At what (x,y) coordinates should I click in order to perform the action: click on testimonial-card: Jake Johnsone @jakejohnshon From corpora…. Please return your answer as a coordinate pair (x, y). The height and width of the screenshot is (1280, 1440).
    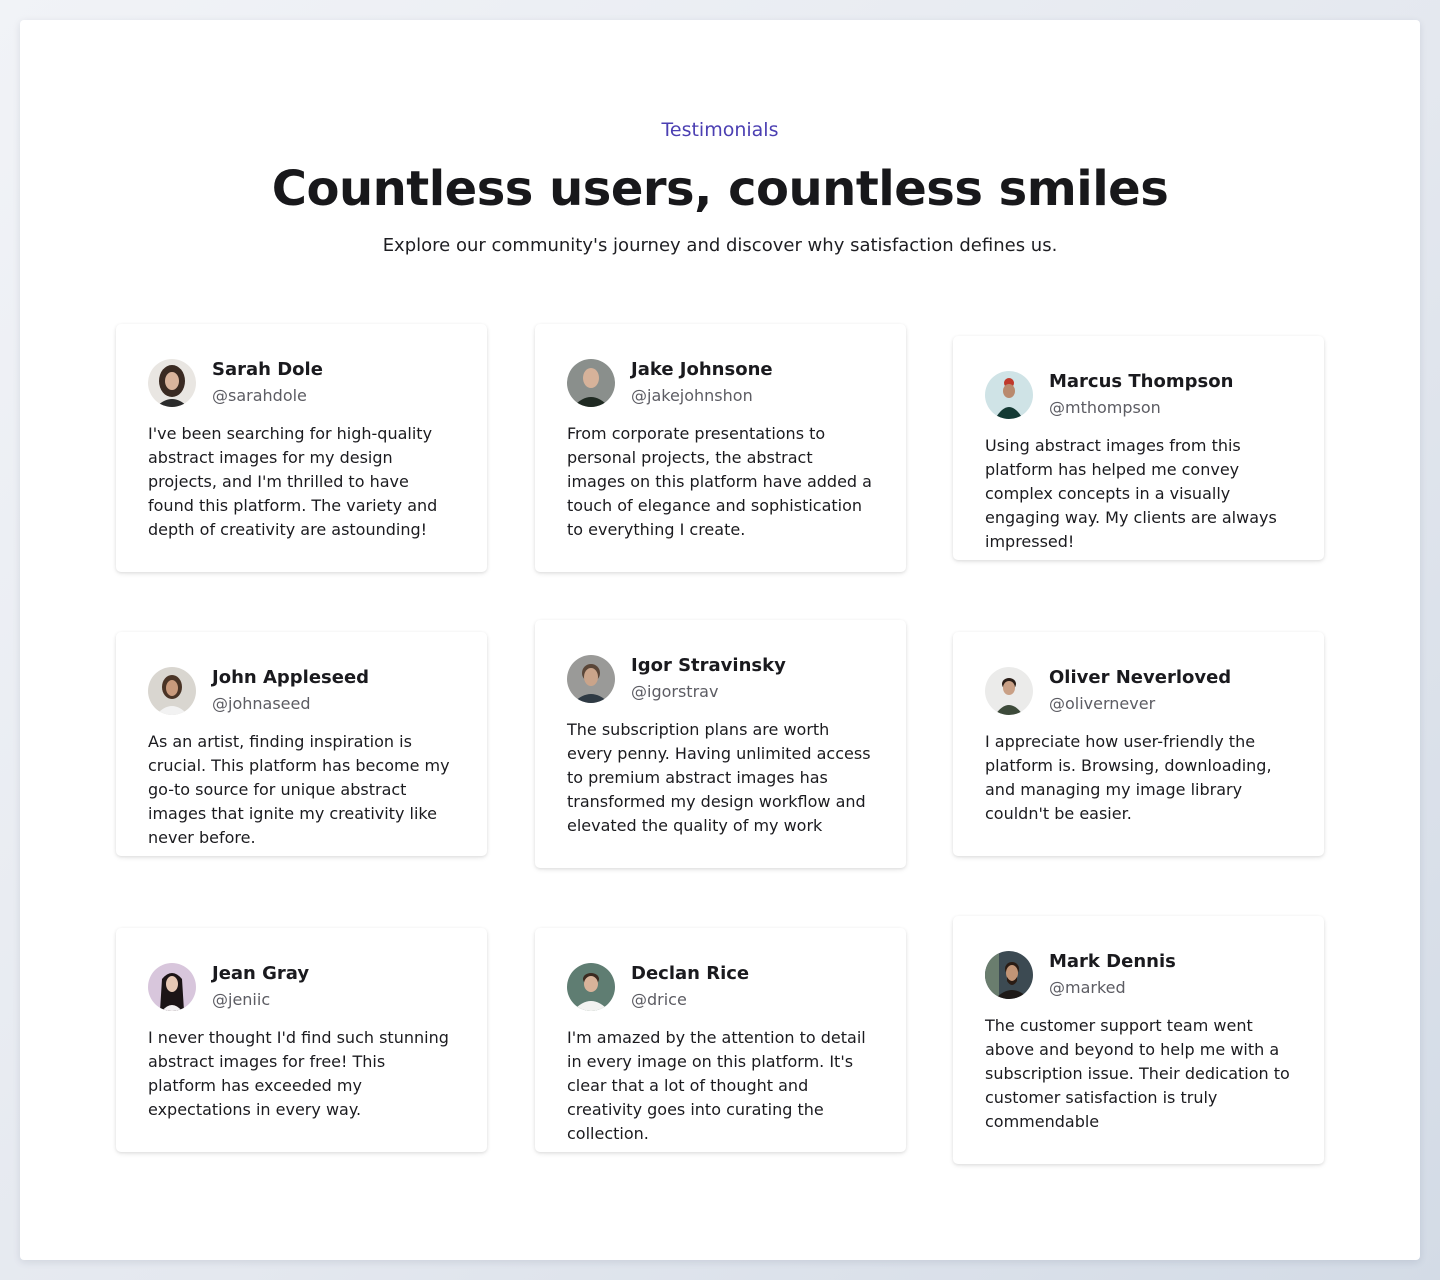
    Looking at the image, I should click on (720, 448).